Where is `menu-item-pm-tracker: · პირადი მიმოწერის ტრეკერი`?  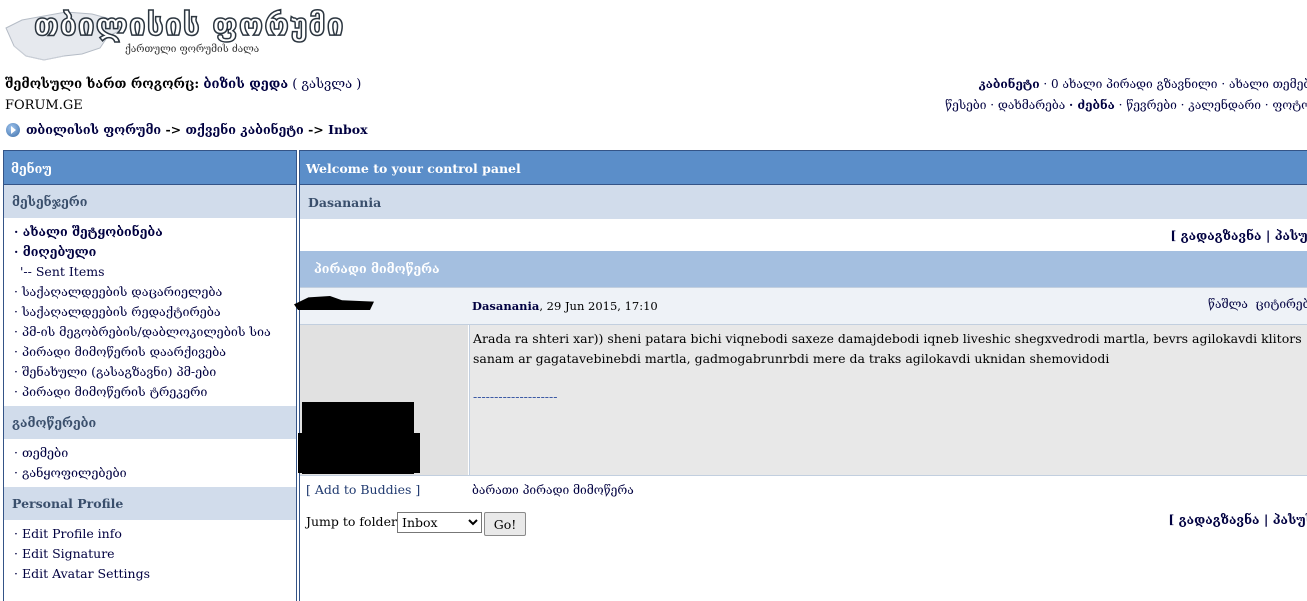
menu-item-pm-tracker: · პირადი მიმოწერის ტრეკერი is located at coordinates (155, 392).